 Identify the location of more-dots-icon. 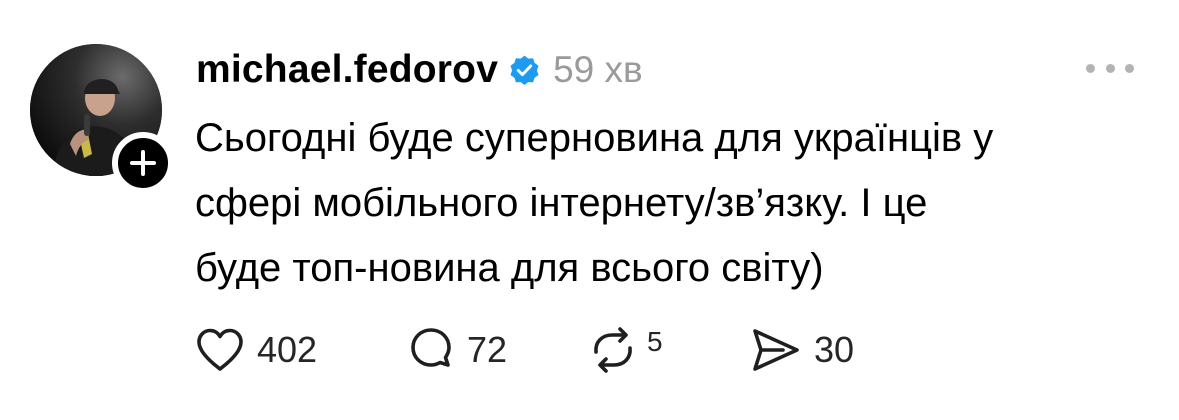
(1090, 68).